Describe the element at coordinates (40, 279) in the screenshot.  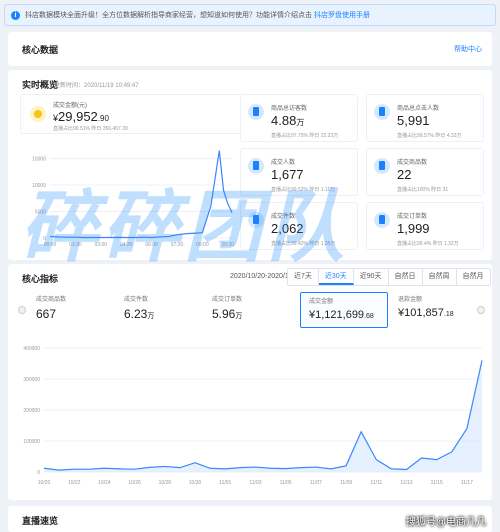
I see `indicators-title: 核心指标` at that location.